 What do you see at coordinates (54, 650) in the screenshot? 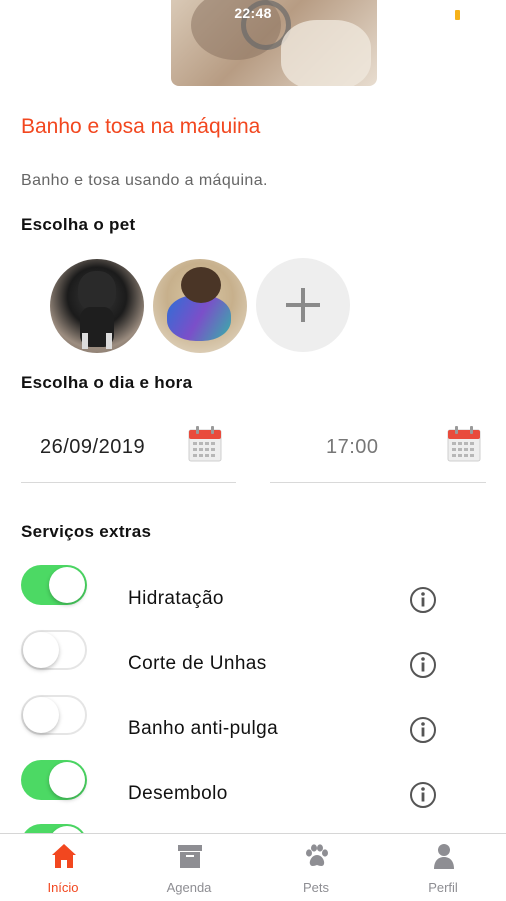
I see `corte-unhas-toggle` at bounding box center [54, 650].